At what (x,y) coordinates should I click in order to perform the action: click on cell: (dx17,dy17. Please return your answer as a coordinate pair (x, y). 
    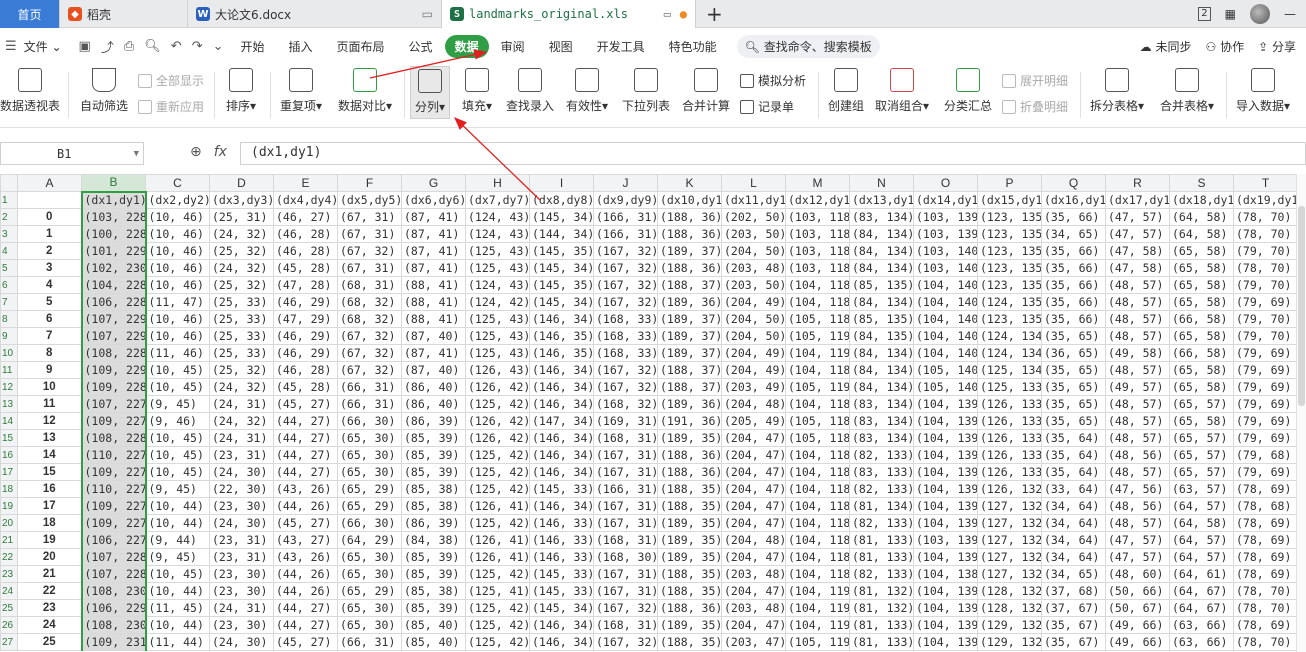
    Looking at the image, I should click on (1137, 200).